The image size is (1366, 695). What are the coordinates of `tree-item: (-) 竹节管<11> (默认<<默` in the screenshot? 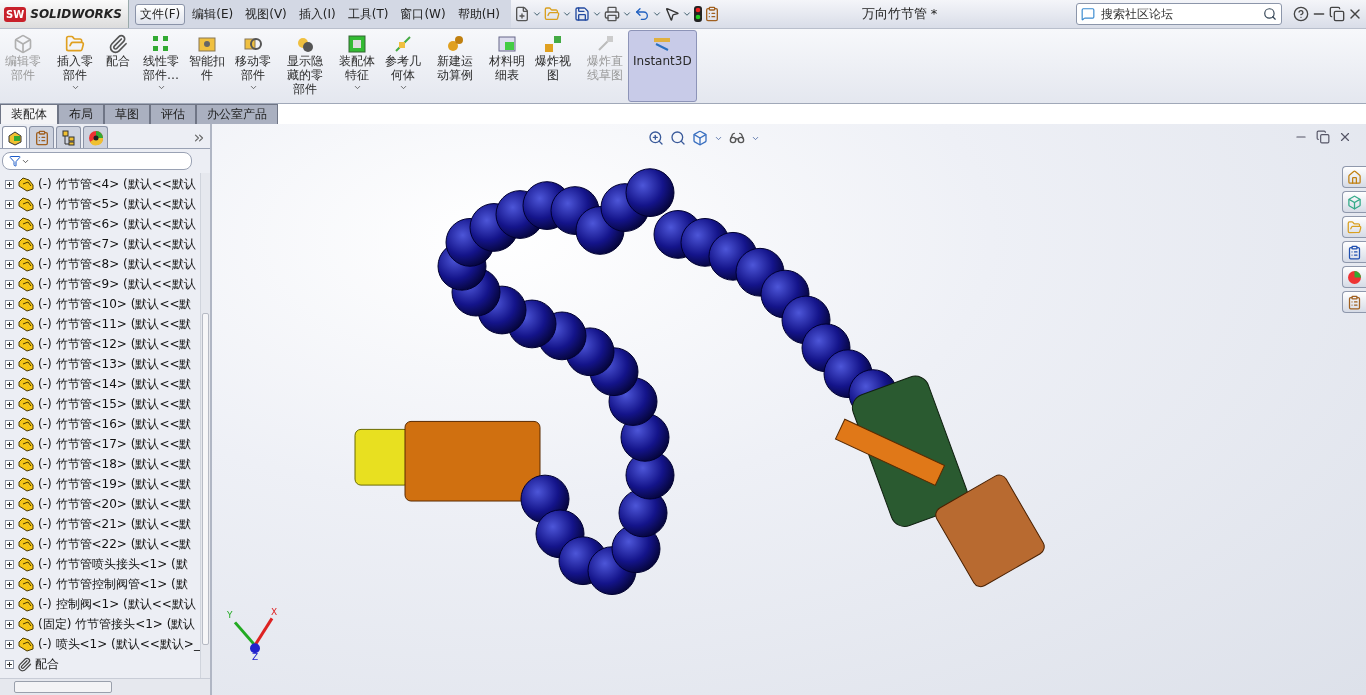 It's located at (115, 324).